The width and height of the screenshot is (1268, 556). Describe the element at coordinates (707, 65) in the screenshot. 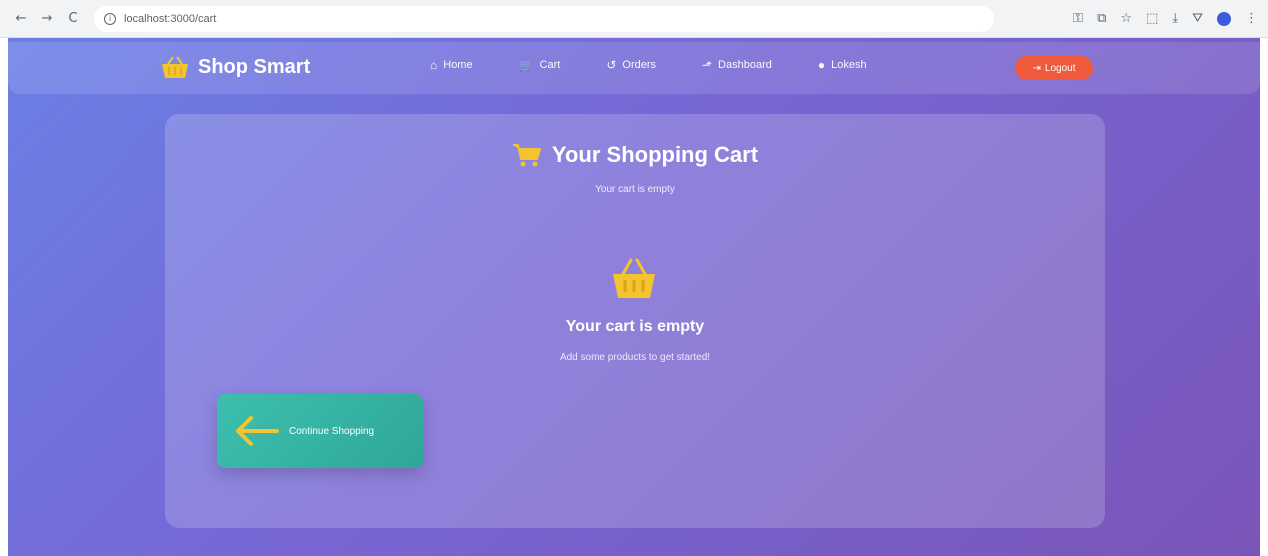

I see `chart-icon: ⬏` at that location.